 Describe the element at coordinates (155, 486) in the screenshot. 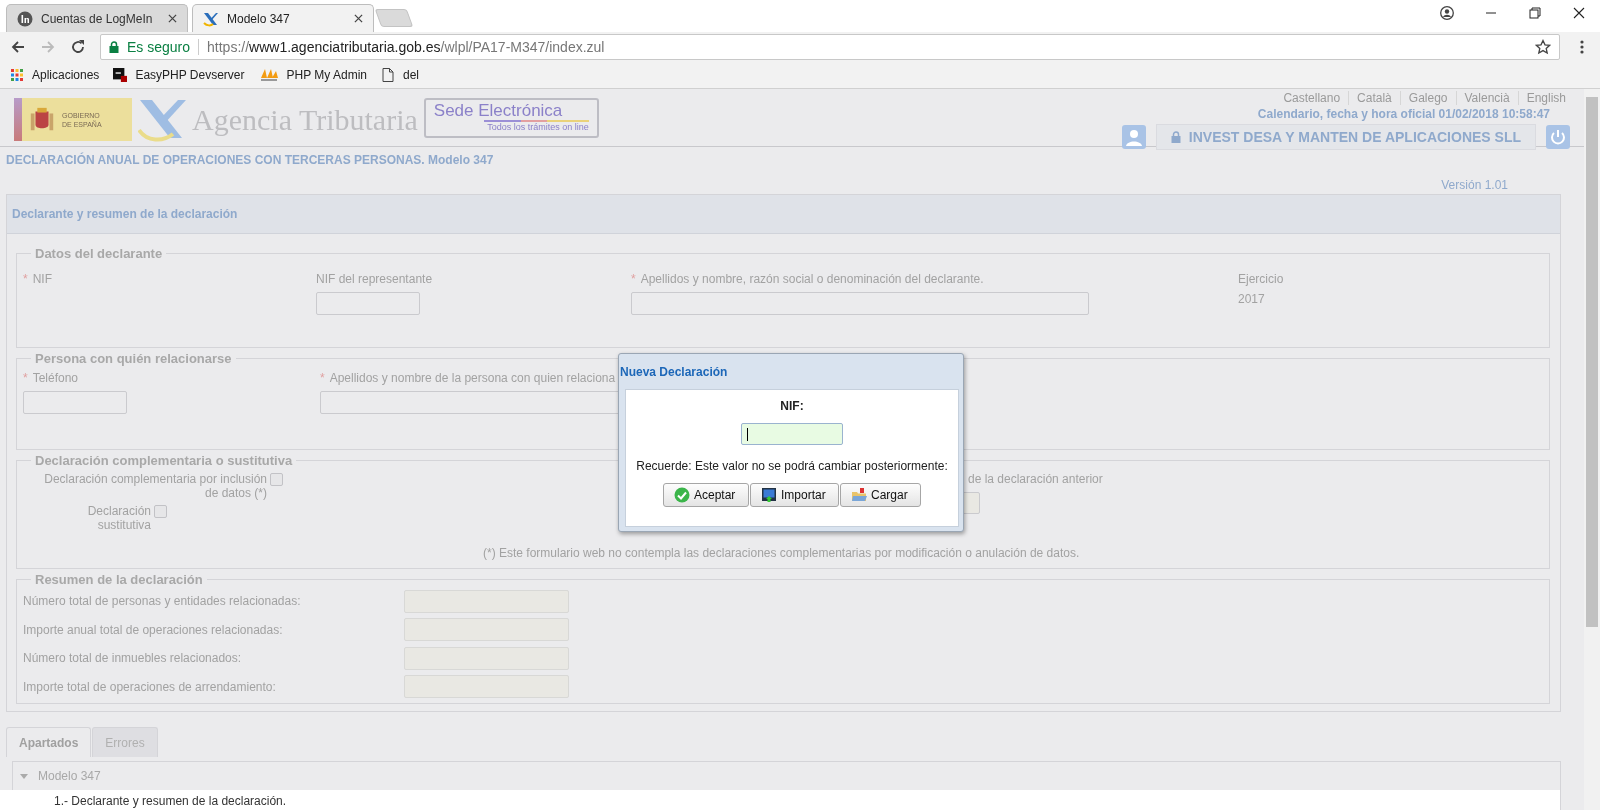

I see `checkbox-label: Declaración complementaria por inclusión de datos (*)` at that location.